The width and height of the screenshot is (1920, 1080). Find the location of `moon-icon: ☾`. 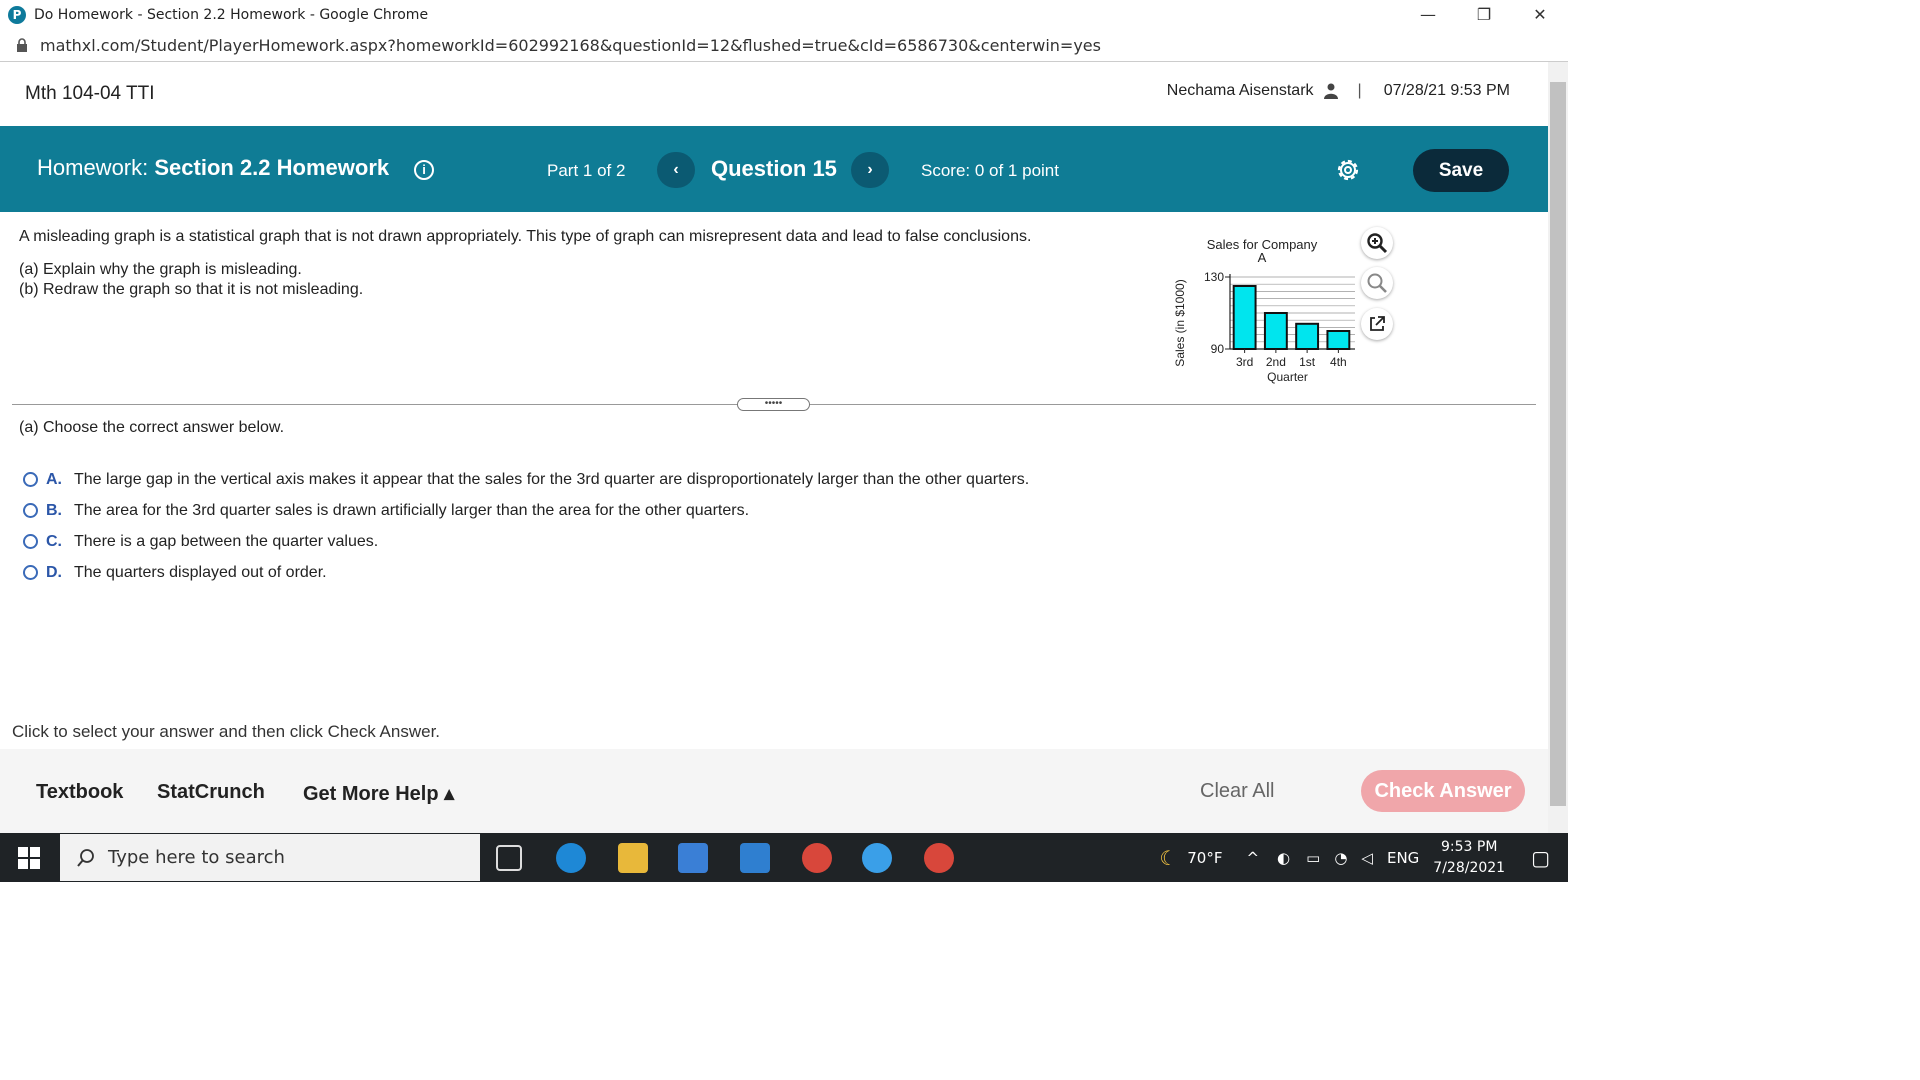

moon-icon: ☾ is located at coordinates (1168, 857).